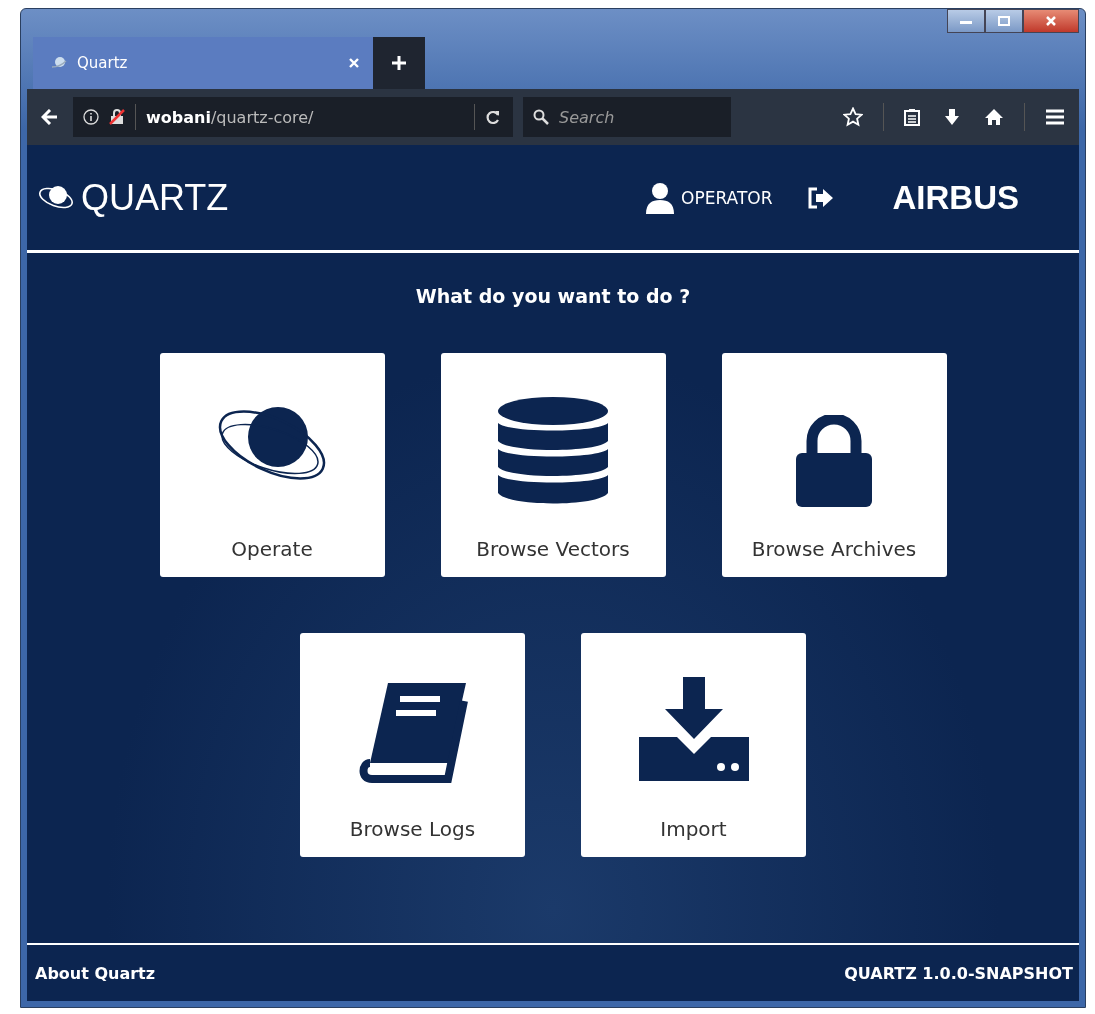 The image size is (1095, 1014). I want to click on action-tile: Browse Archives, so click(834, 465).